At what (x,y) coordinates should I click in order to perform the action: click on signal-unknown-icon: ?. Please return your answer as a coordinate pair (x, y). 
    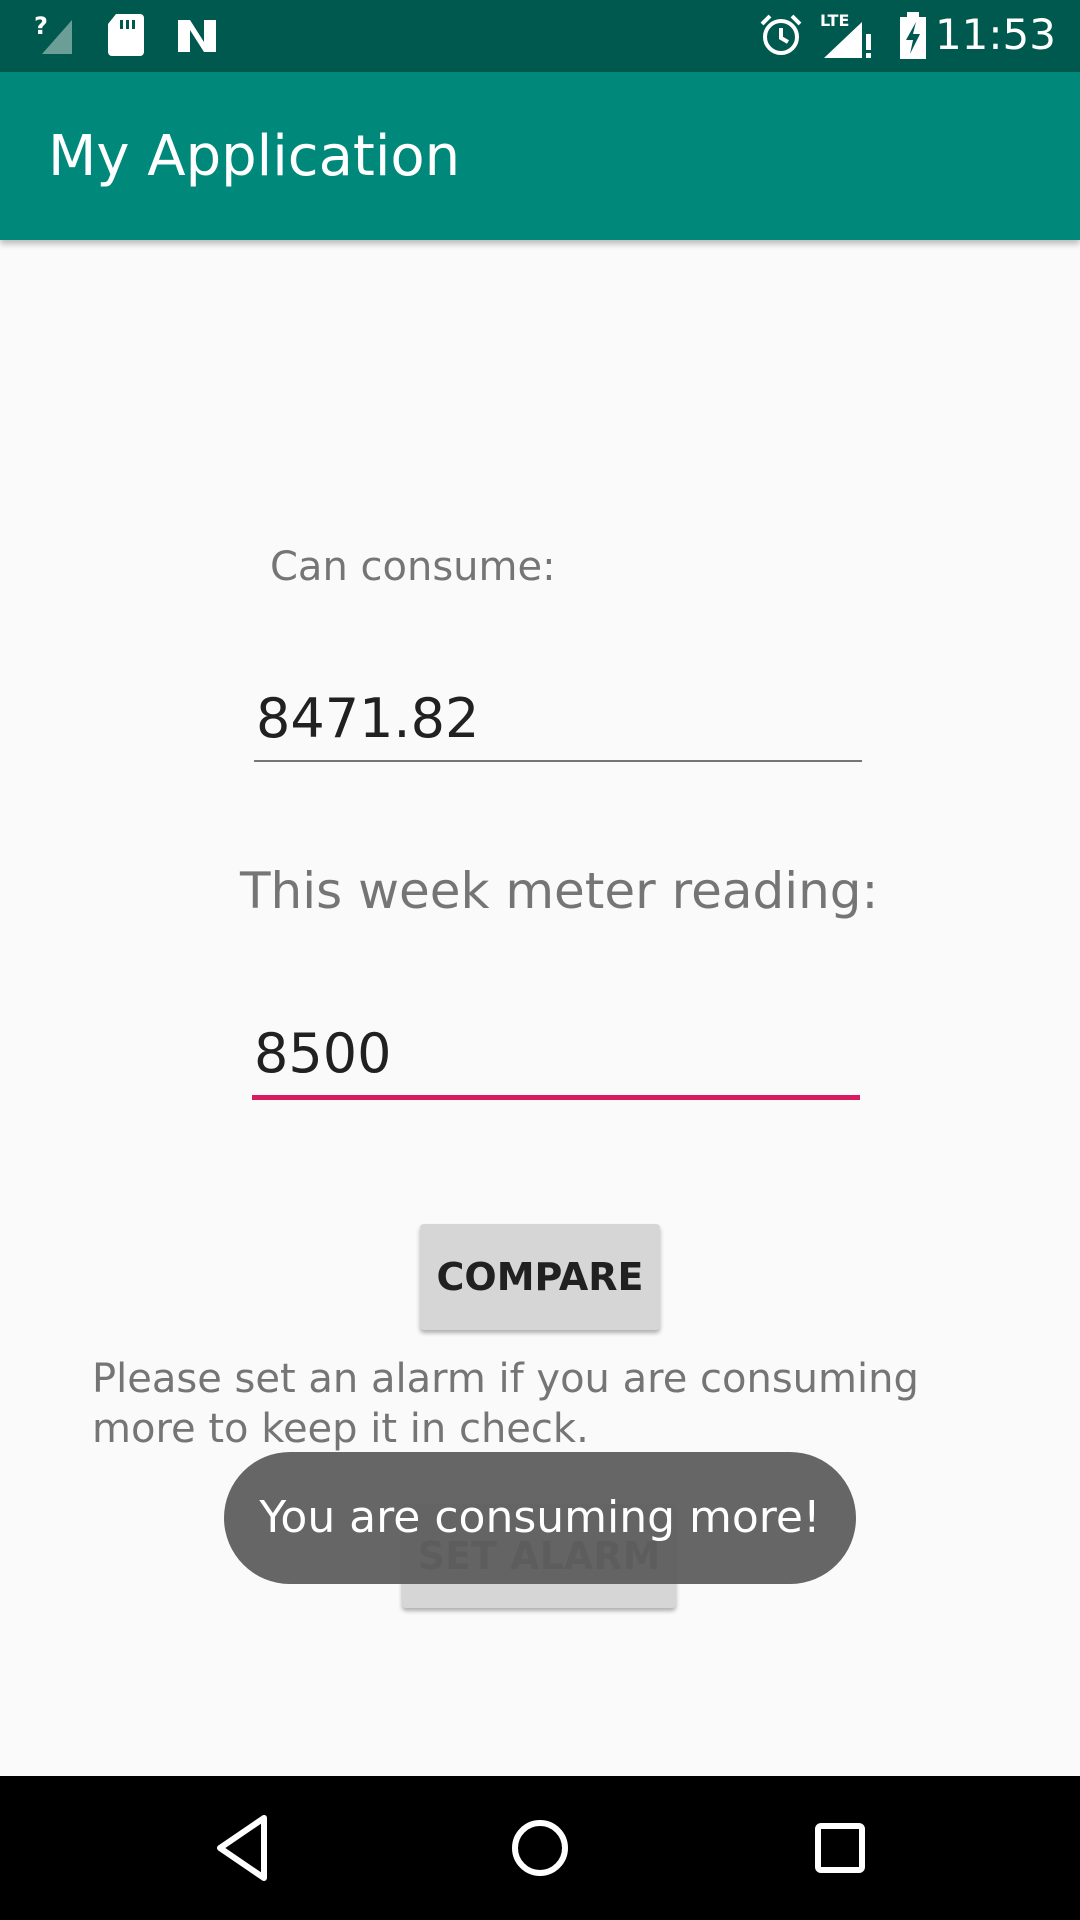
    Looking at the image, I should click on (53, 33).